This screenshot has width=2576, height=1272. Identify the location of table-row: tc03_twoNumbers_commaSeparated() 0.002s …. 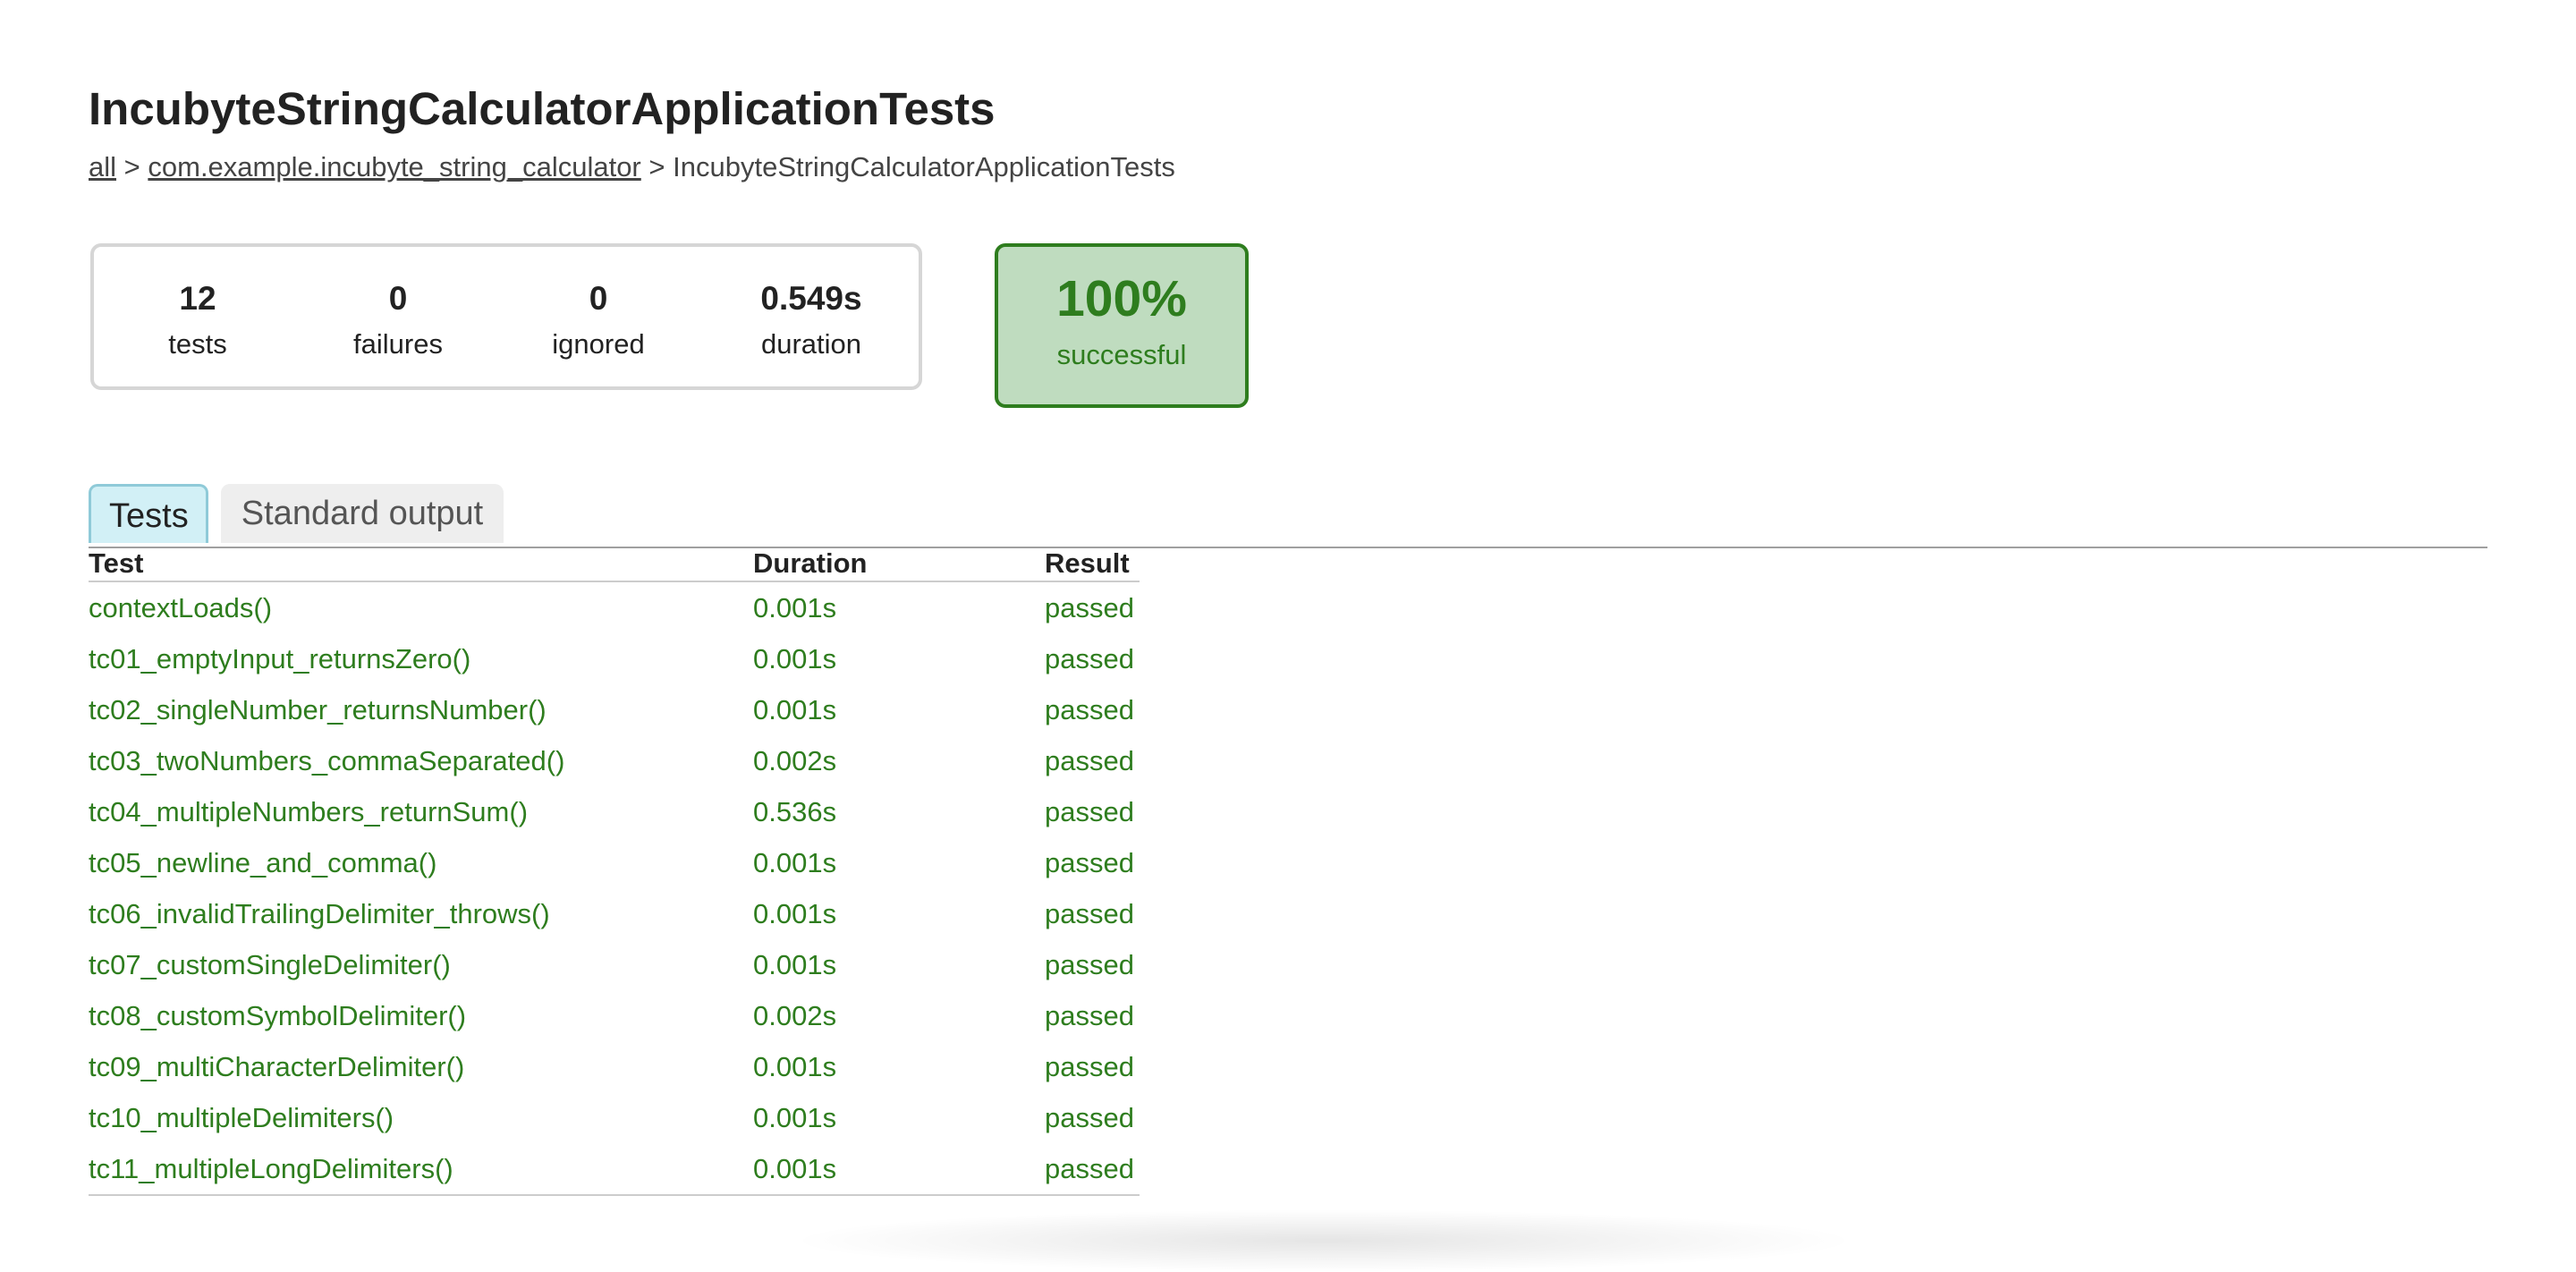
(614, 760).